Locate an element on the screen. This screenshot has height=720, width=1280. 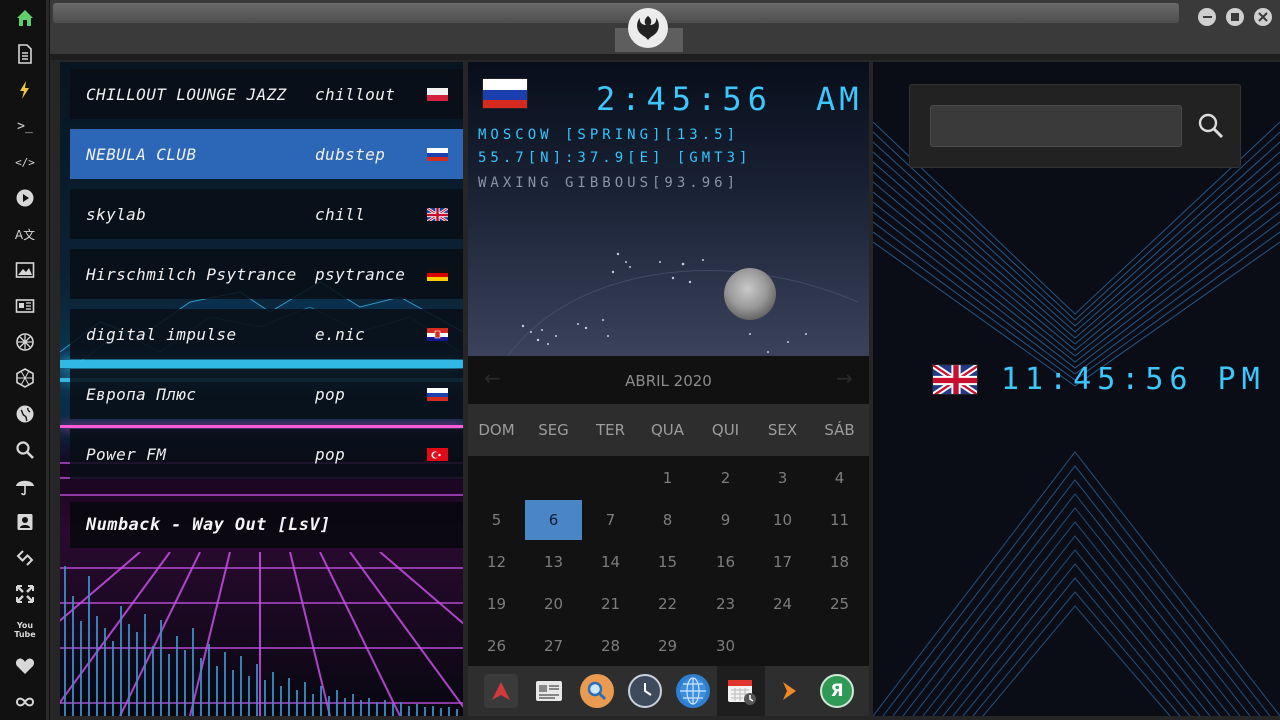
station-row: Европа Плюс pop is located at coordinates (266, 394).